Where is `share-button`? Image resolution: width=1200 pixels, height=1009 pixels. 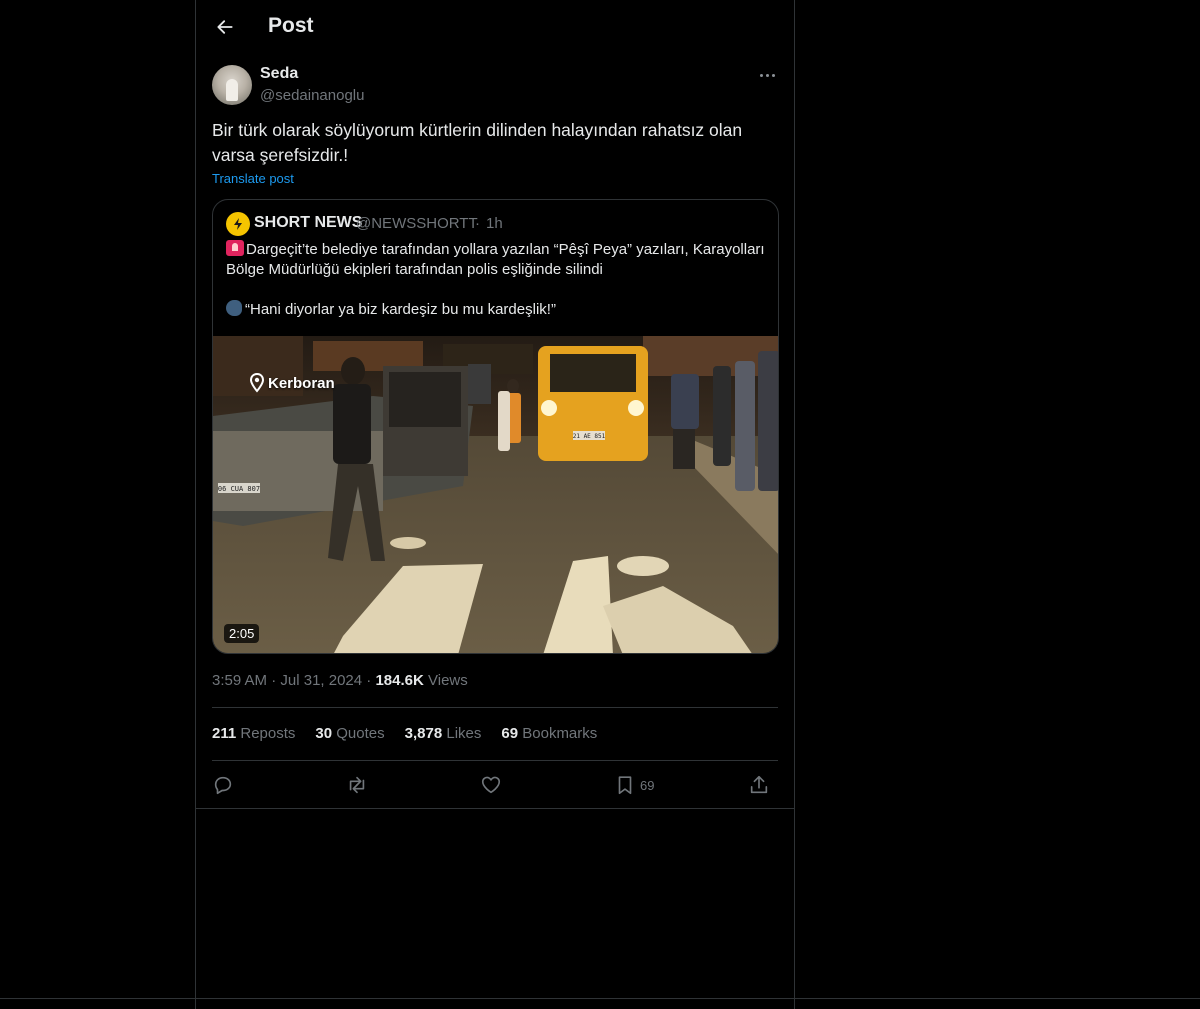
share-button is located at coordinates (759, 785).